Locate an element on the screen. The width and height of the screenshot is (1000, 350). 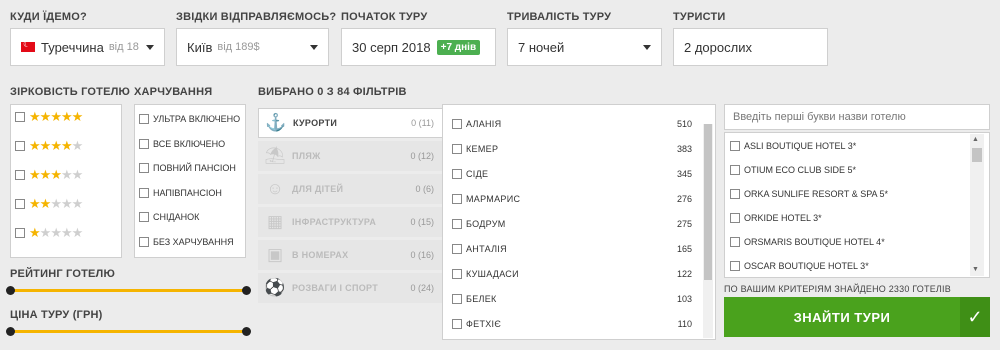
filter-tab: ☺ ДЛЯ ДІТЕЙ 0 (6) is located at coordinates (350, 189).